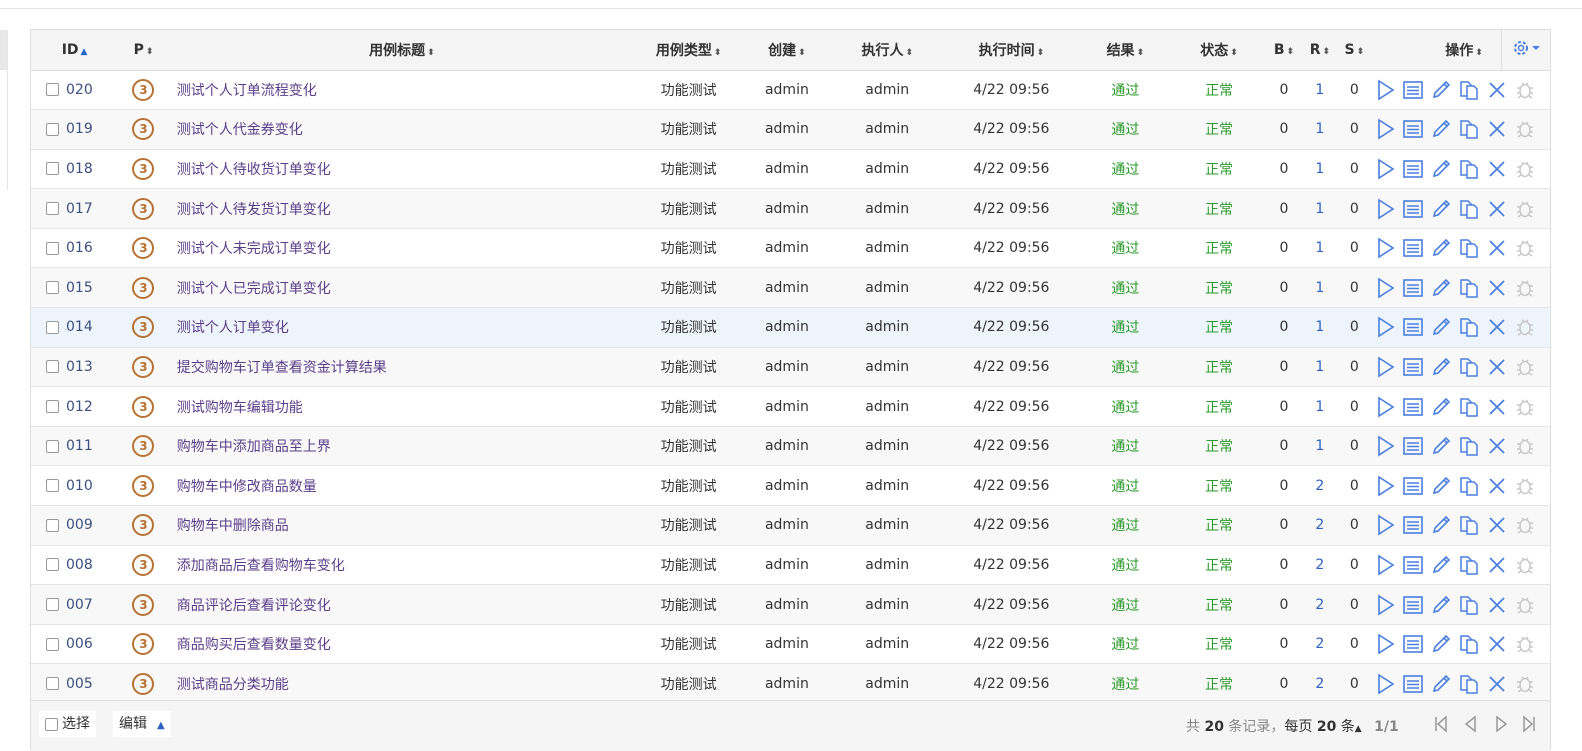 This screenshot has width=1582, height=751. I want to click on case-title-link: 商品购买后查看数量变化, so click(402, 644).